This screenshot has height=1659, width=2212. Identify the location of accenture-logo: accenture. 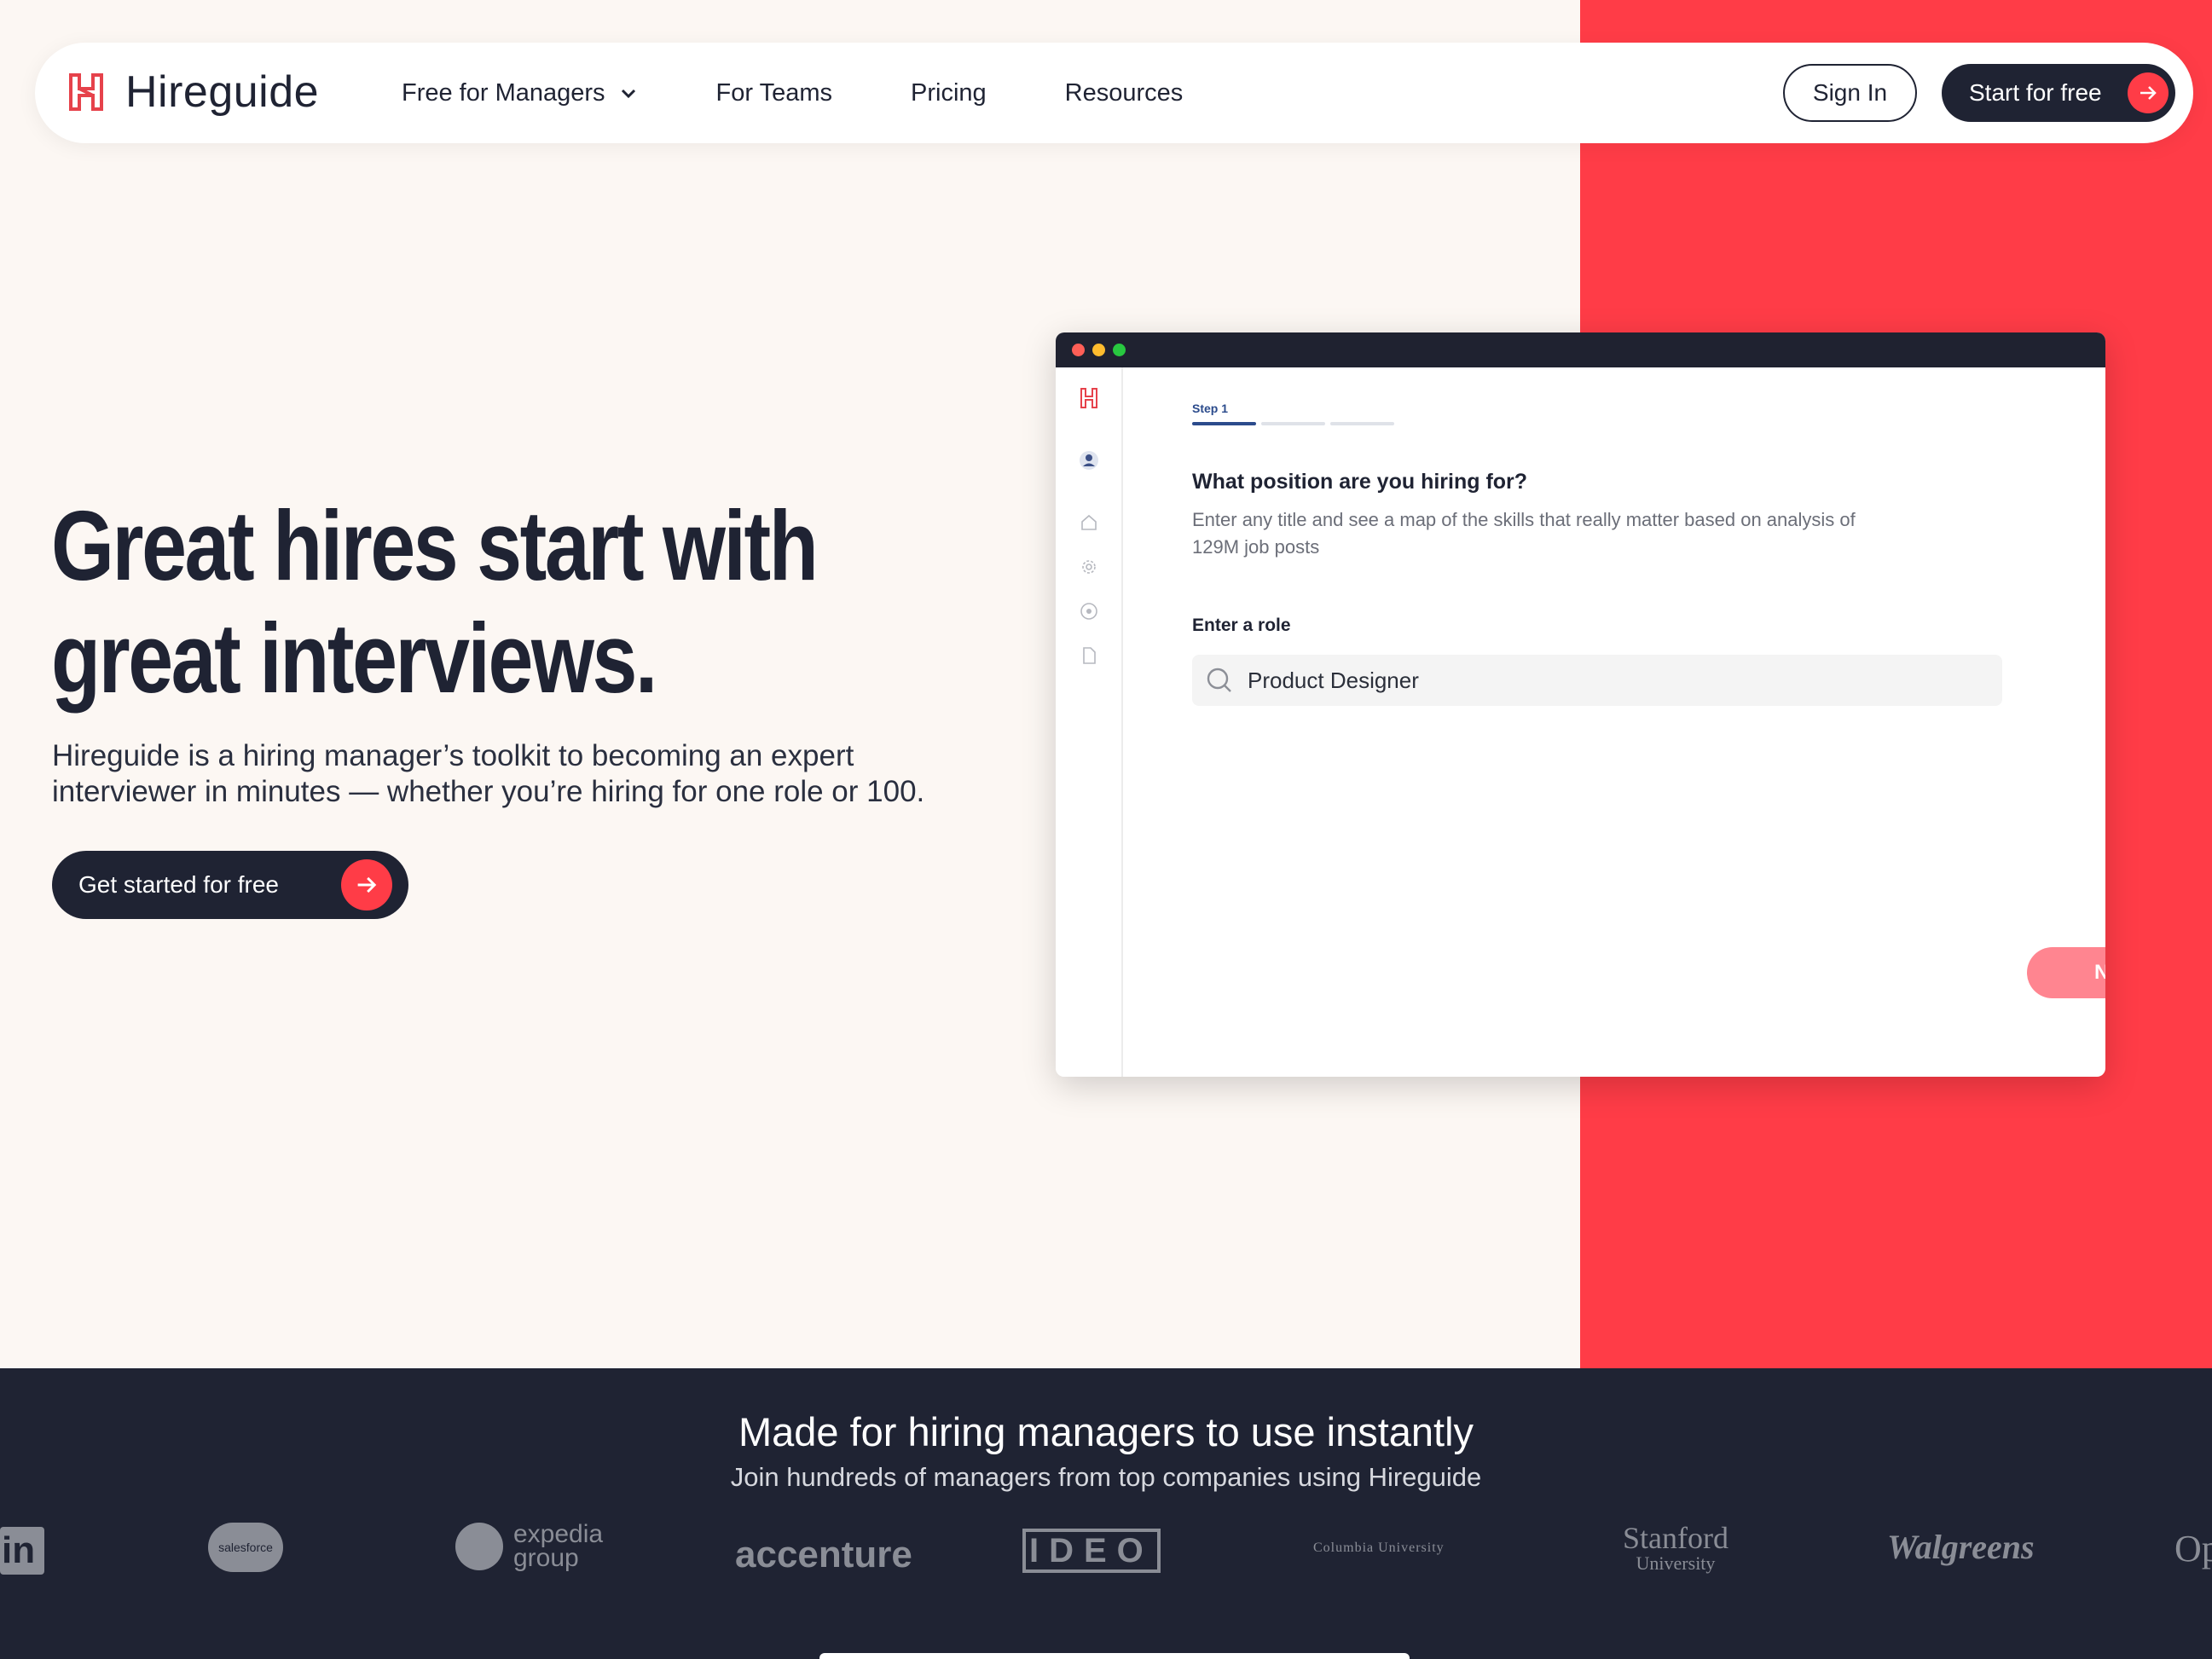
(824, 1555).